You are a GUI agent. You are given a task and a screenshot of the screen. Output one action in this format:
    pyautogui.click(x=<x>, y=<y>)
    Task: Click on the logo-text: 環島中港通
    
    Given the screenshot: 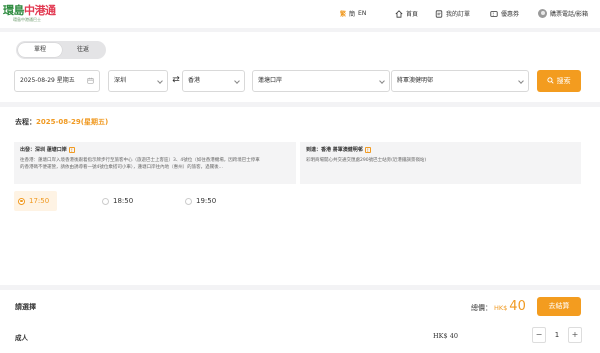 What is the action you would take?
    pyautogui.click(x=29, y=10)
    